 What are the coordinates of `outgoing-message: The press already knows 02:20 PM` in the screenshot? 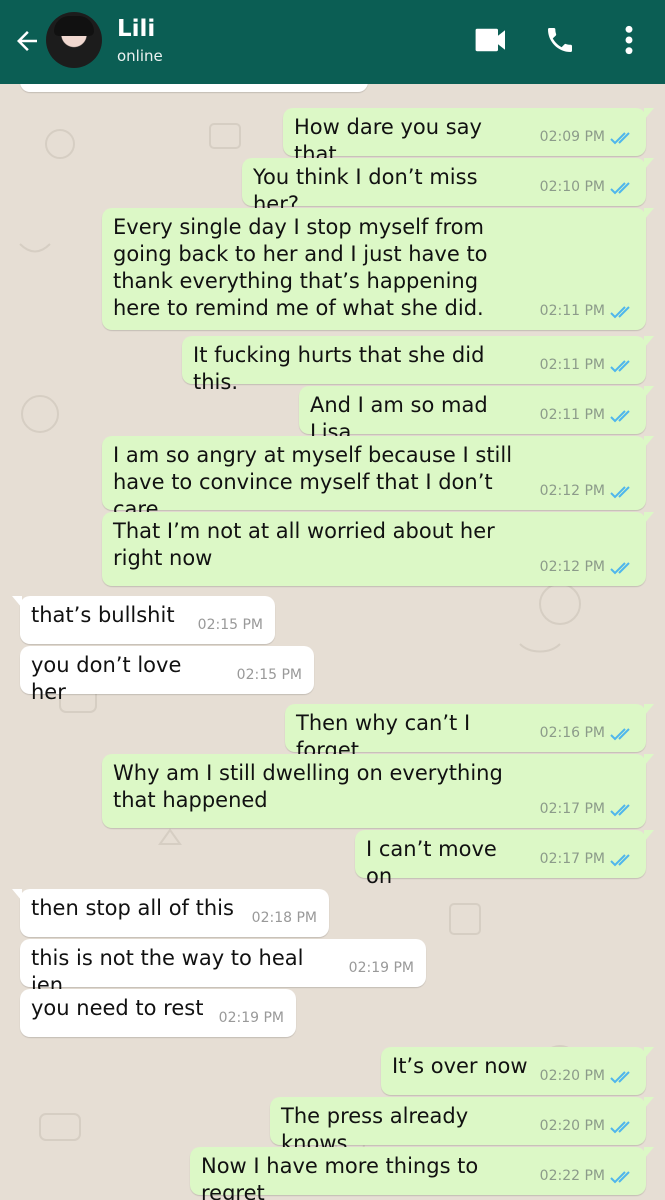 It's located at (462, 1126).